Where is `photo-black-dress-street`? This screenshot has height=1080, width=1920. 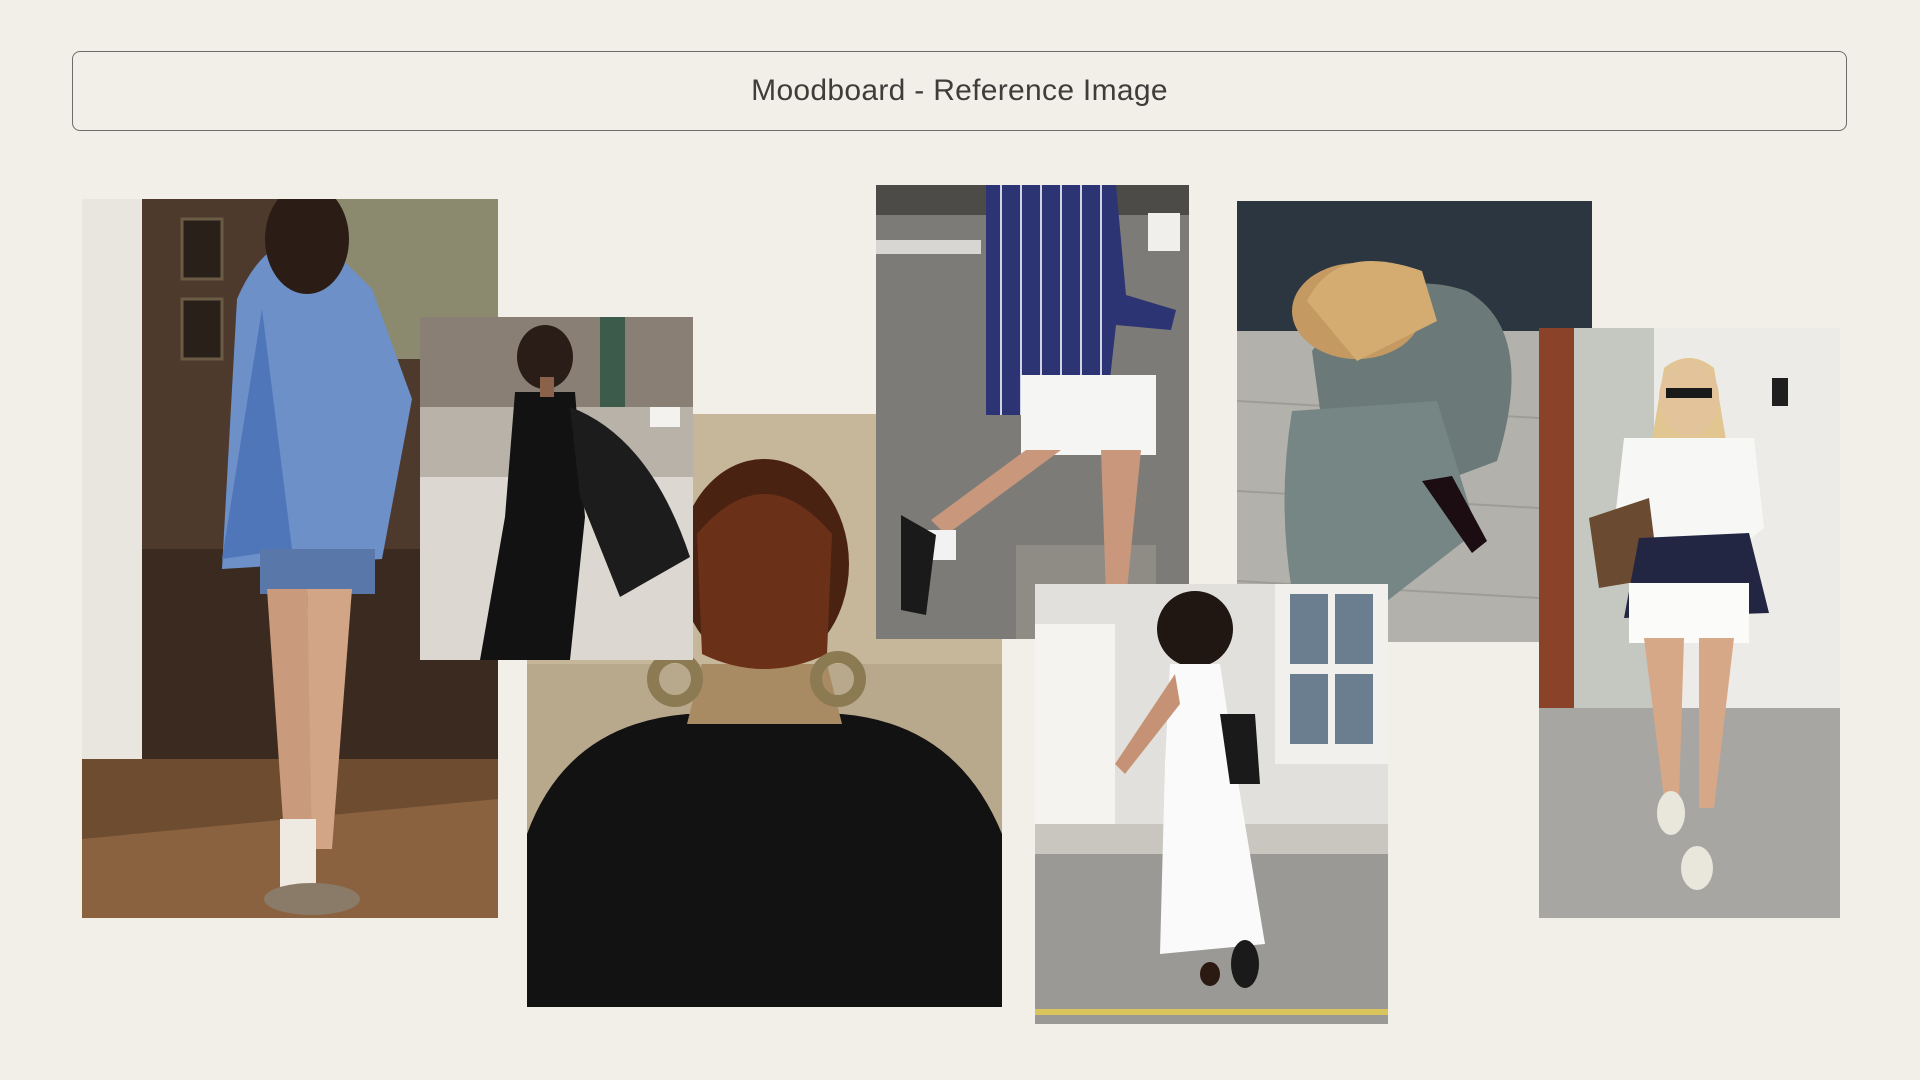 photo-black-dress-street is located at coordinates (556, 488).